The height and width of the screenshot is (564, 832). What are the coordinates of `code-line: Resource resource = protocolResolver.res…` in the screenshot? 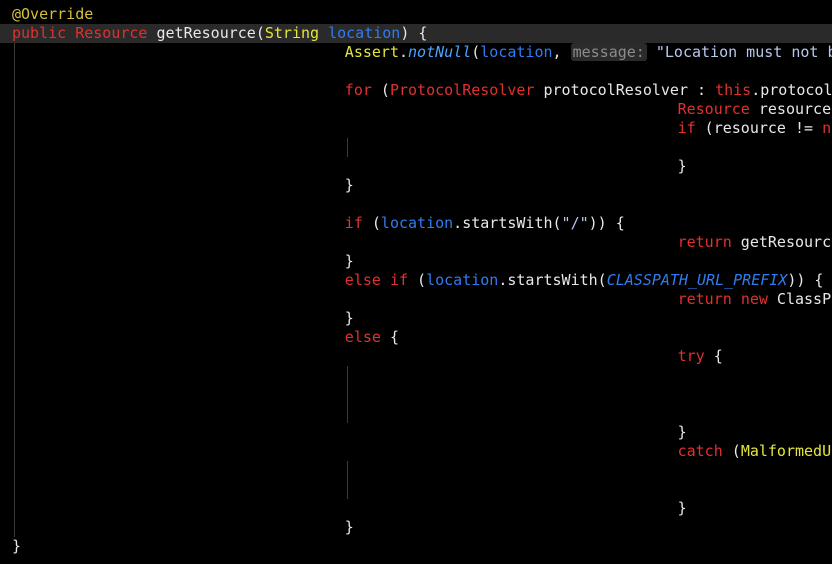 It's located at (416, 109).